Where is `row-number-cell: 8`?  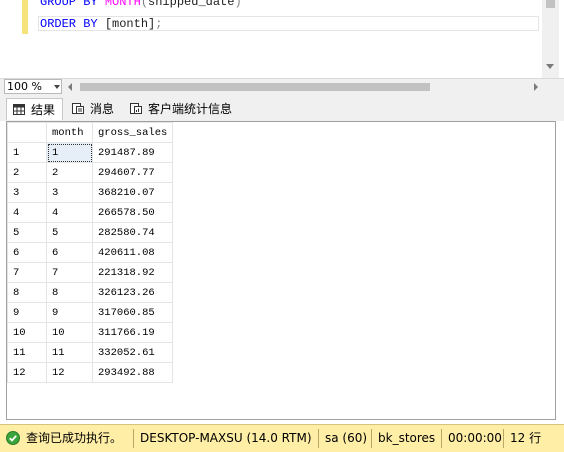 row-number-cell: 8 is located at coordinates (27, 292).